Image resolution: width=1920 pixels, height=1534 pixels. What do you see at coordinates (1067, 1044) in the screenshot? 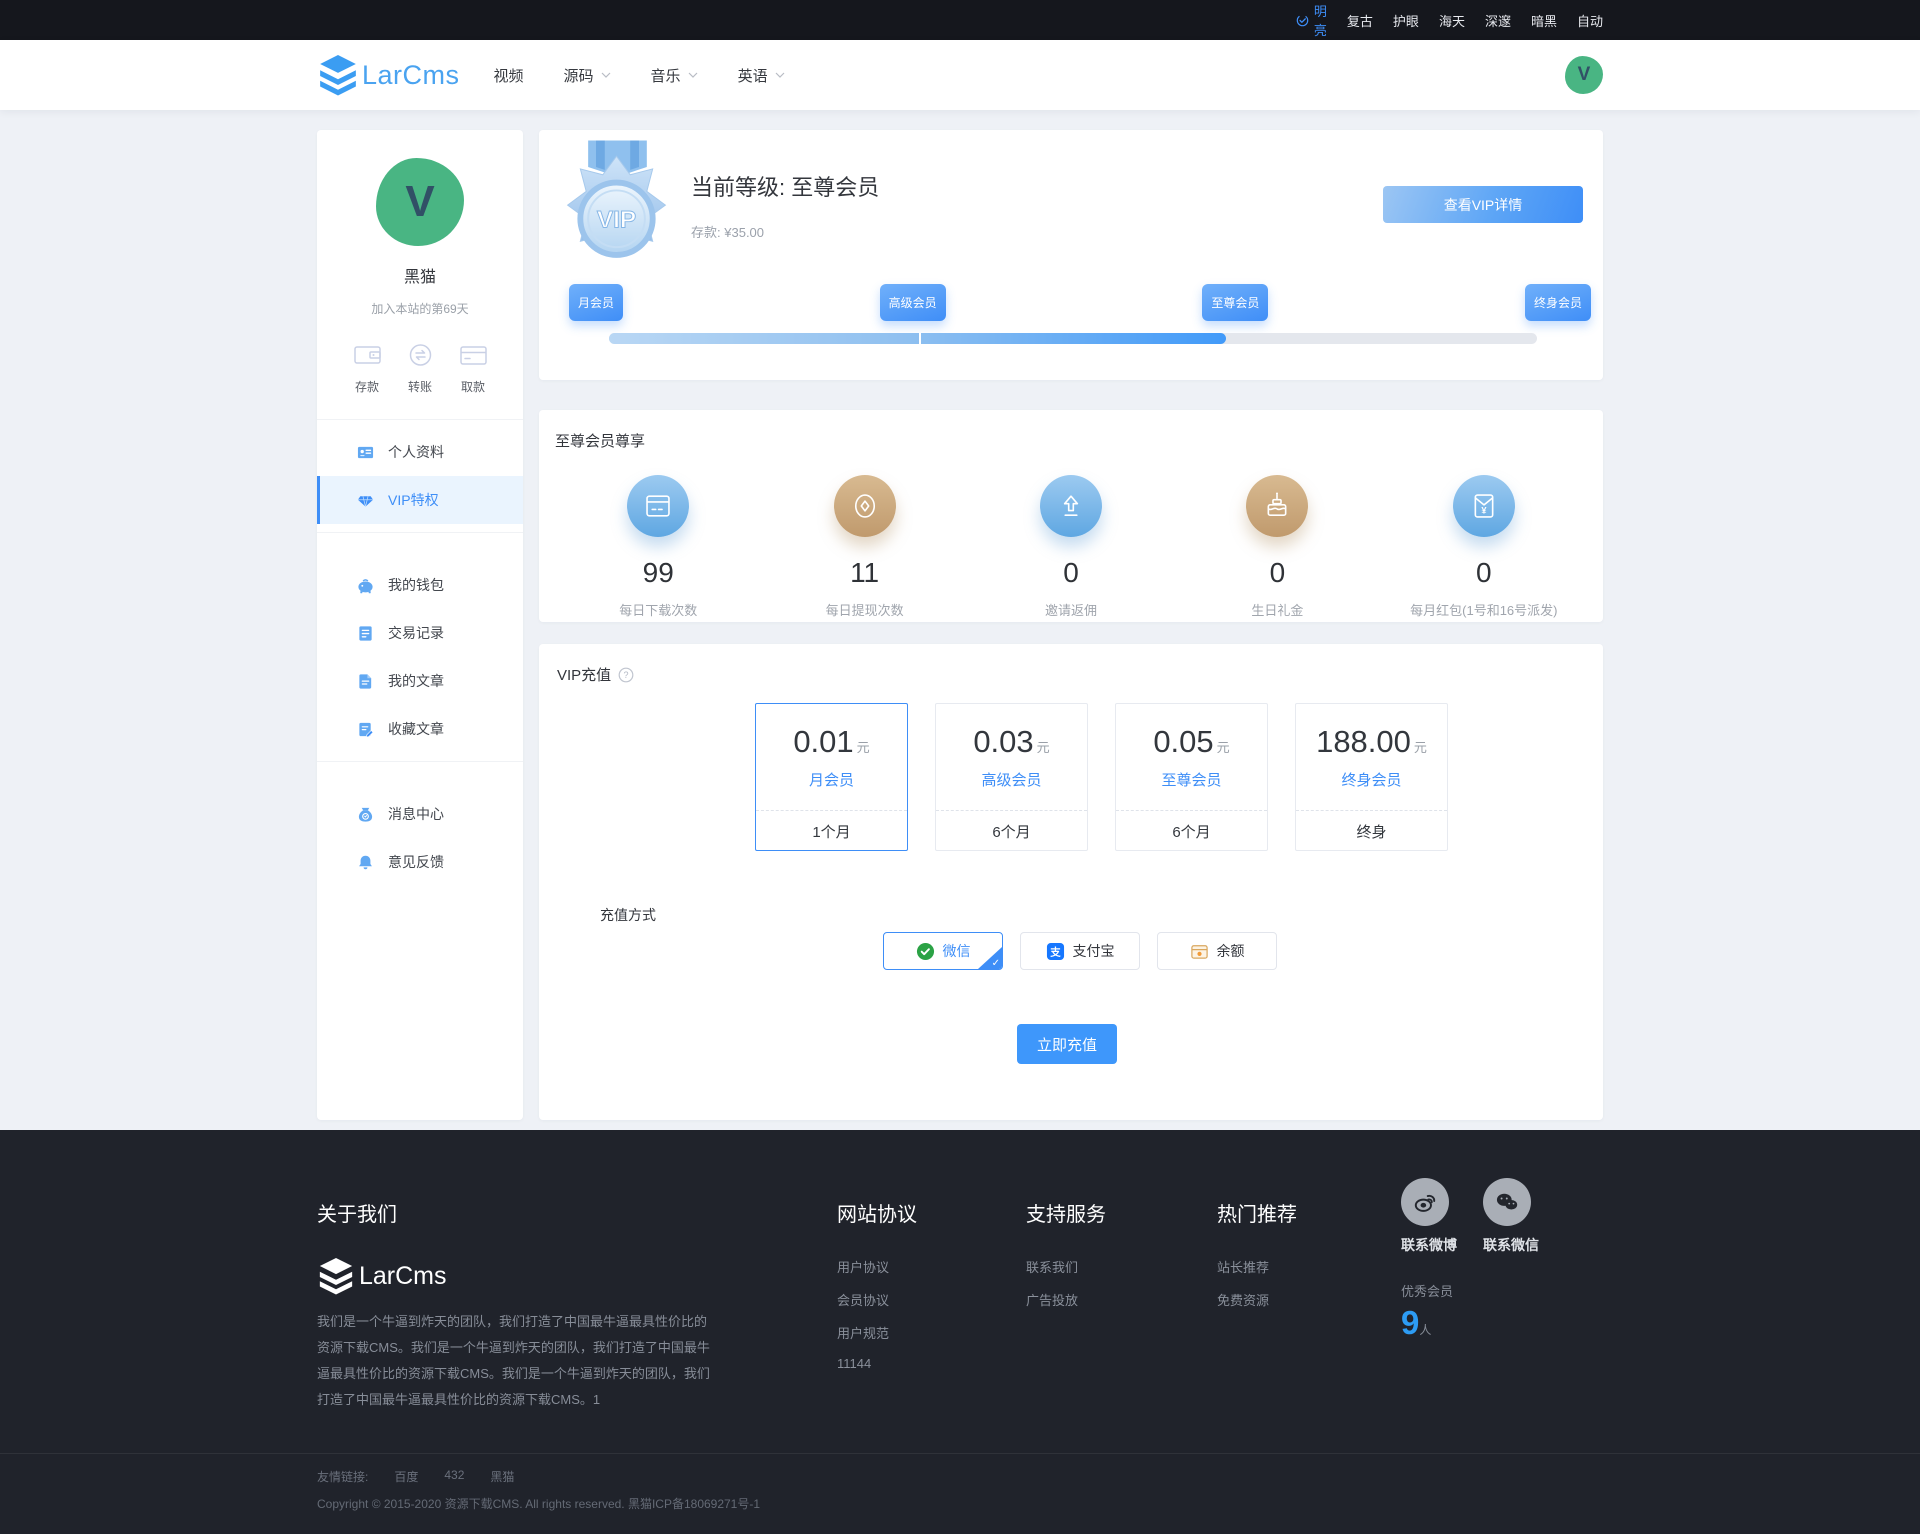
I see `recharge-now-button: 立即充值` at bounding box center [1067, 1044].